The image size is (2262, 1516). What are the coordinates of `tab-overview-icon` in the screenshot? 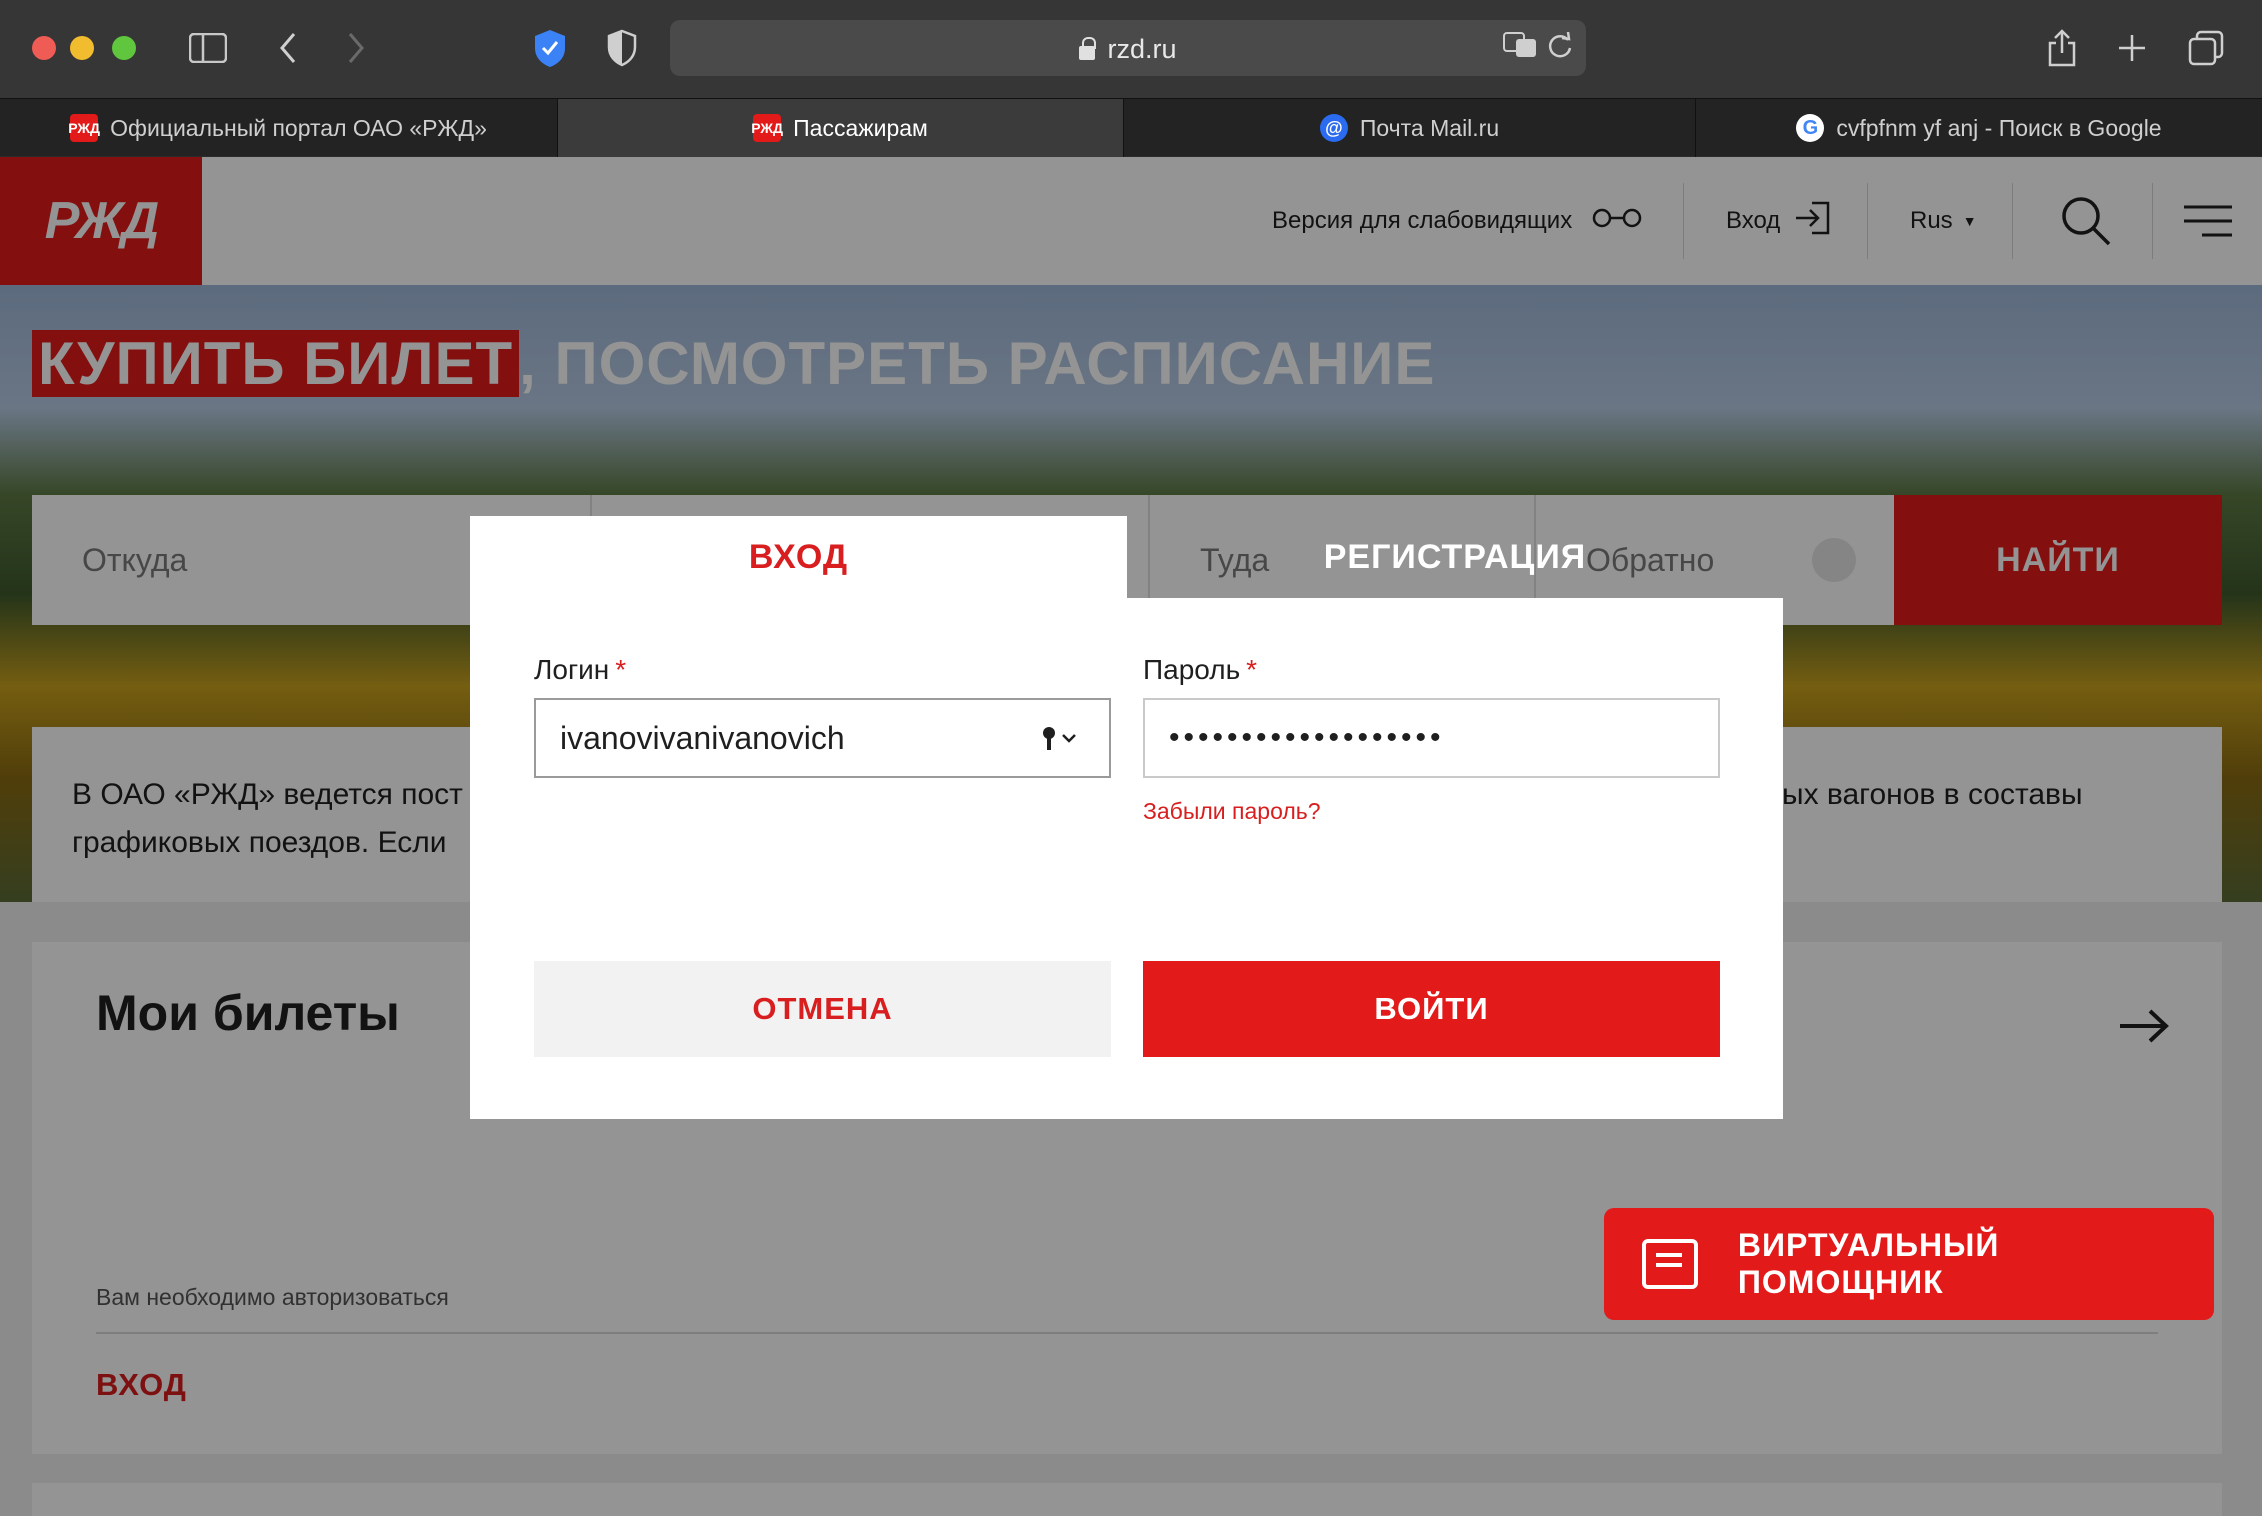 It's located at (2206, 48).